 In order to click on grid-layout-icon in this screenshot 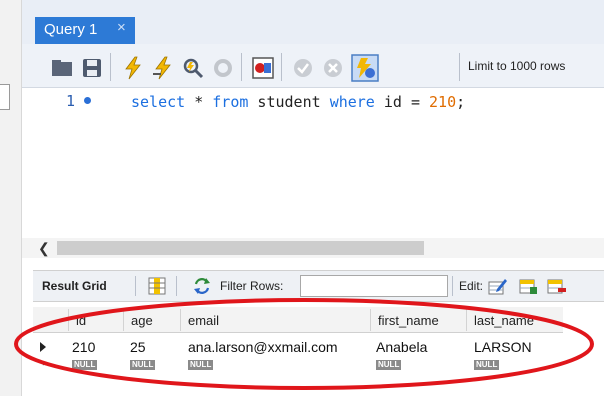, I will do `click(157, 286)`.